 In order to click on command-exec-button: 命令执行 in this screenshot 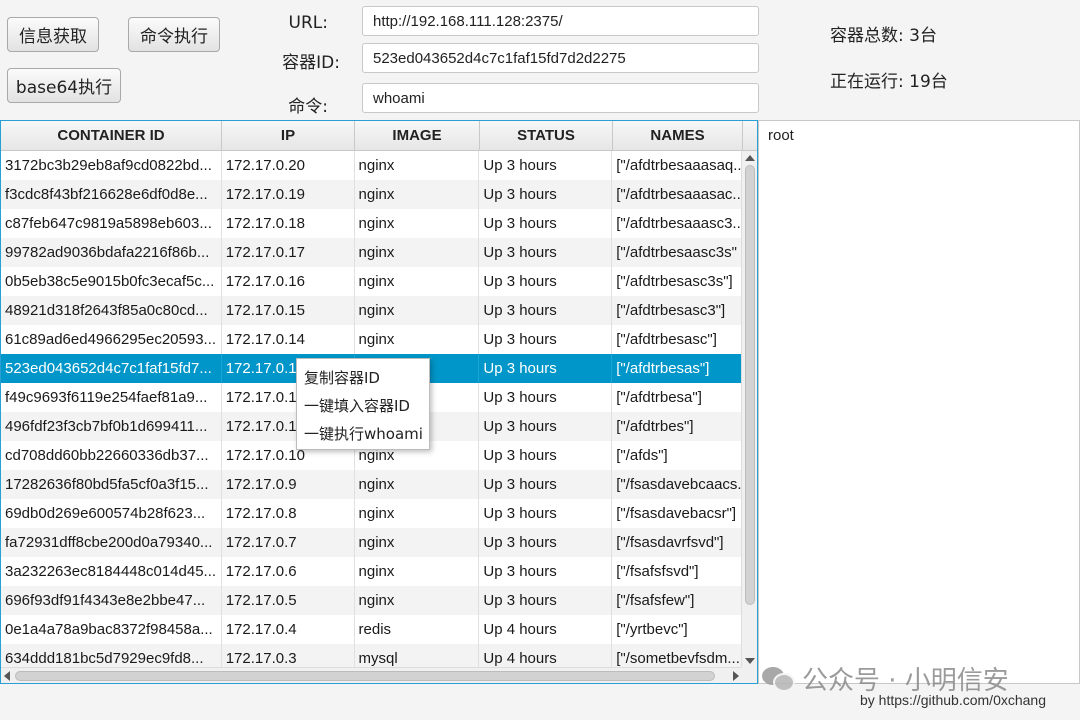, I will do `click(174, 34)`.